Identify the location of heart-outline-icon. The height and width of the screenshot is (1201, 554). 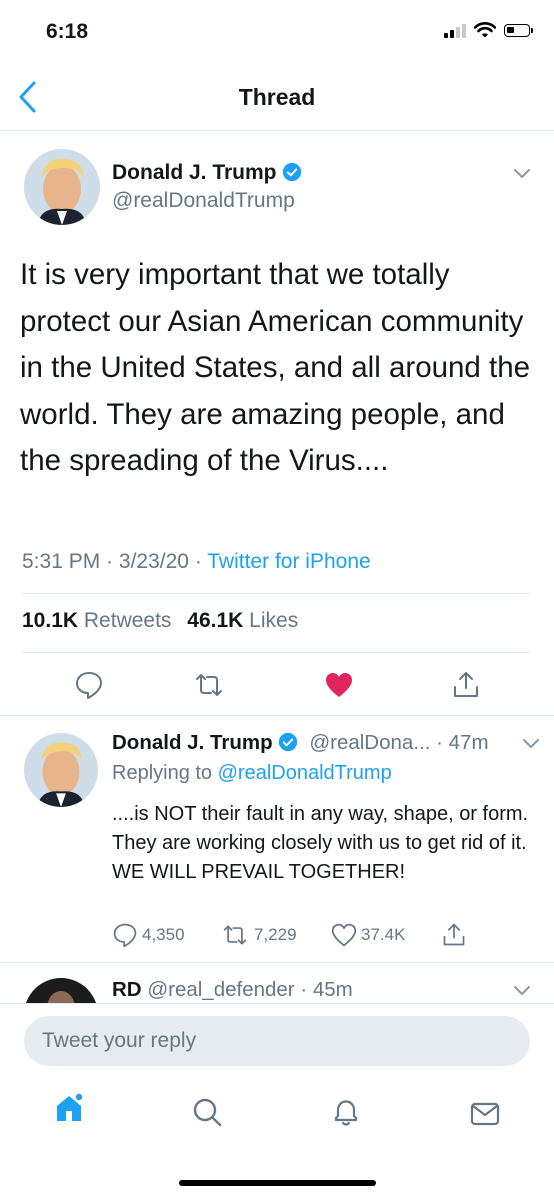
(344, 935).